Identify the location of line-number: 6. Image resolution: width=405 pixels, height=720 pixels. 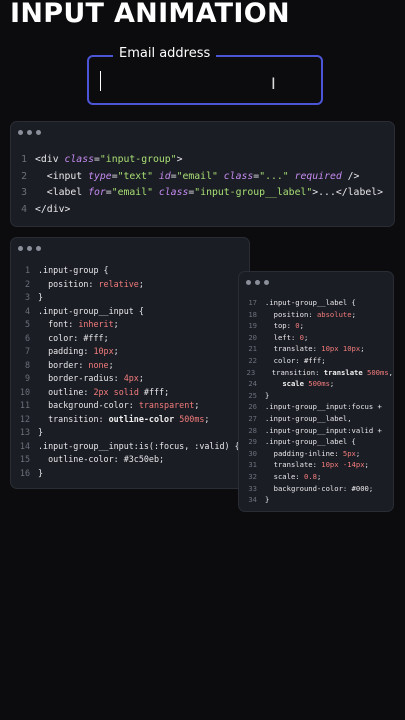
(27, 337).